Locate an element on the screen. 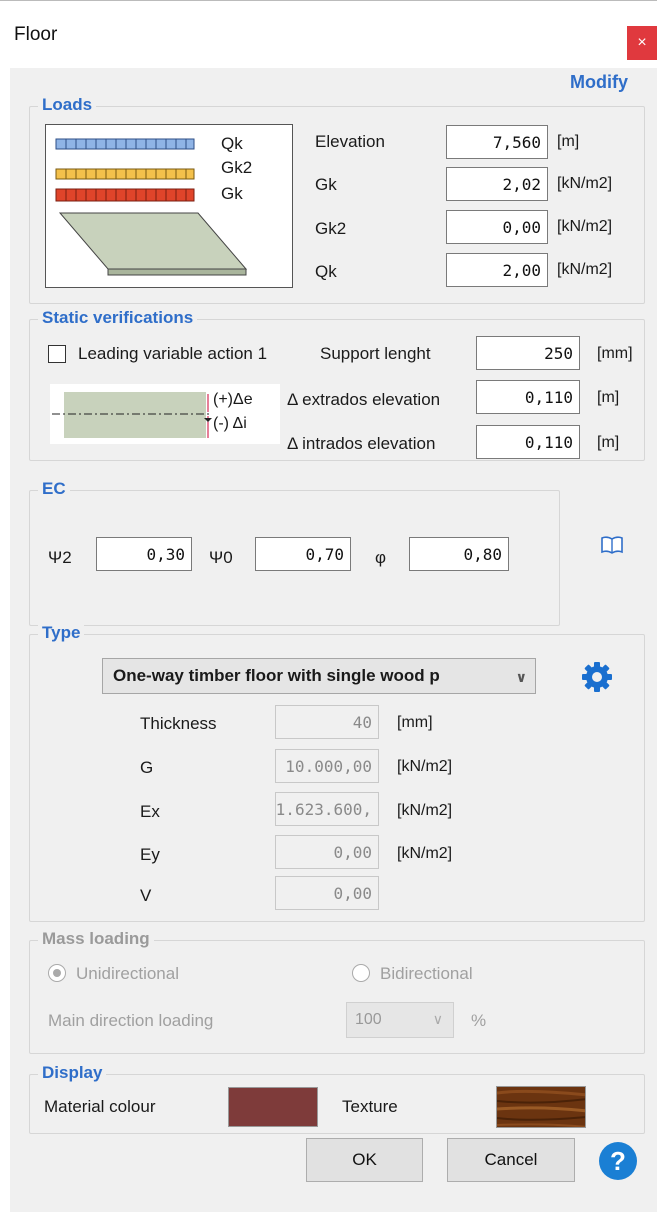  legend-qk: Qk is located at coordinates (232, 143).